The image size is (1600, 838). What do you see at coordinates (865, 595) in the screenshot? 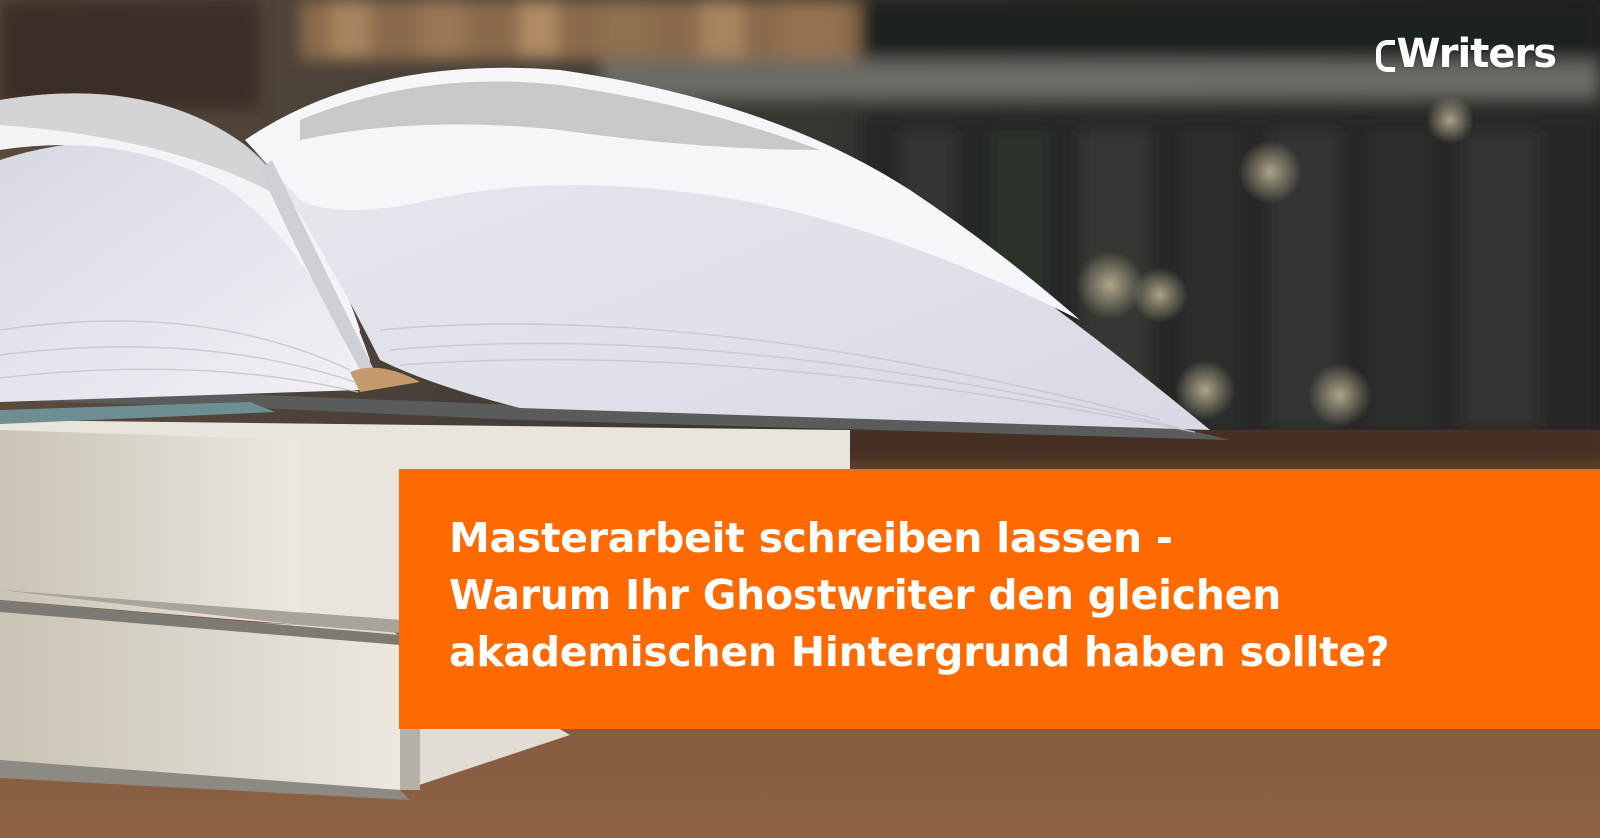
I see `title-line: Warum Ihr Ghostwriter den gleichen` at bounding box center [865, 595].